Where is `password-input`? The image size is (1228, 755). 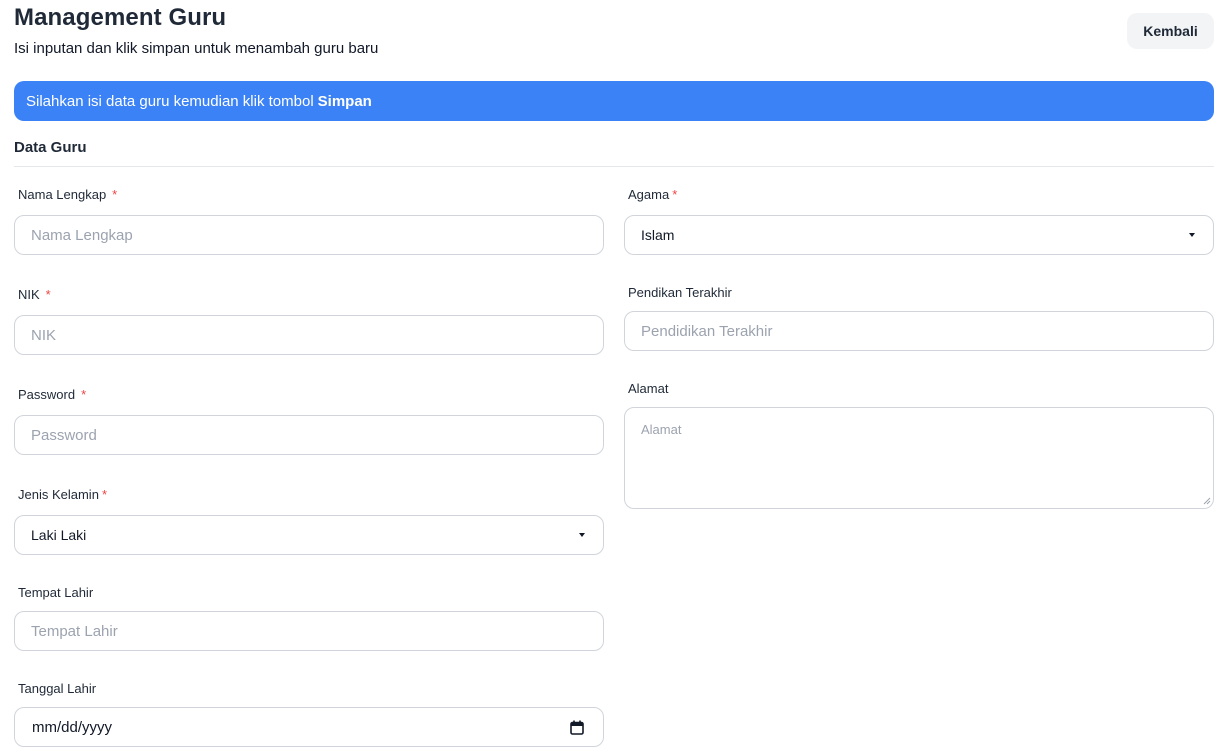
password-input is located at coordinates (309, 435).